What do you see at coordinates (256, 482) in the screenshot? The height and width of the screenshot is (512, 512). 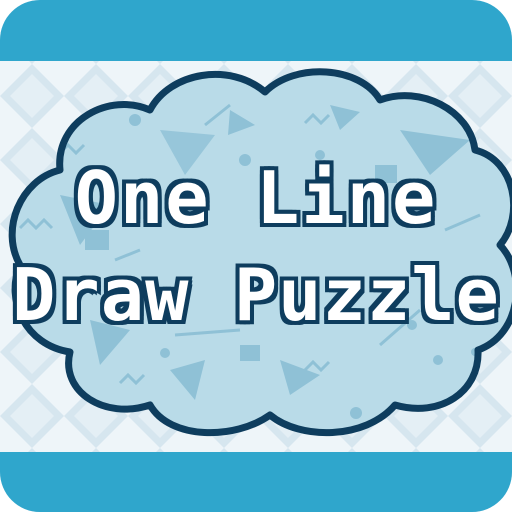 I see `bottom-band` at bounding box center [256, 482].